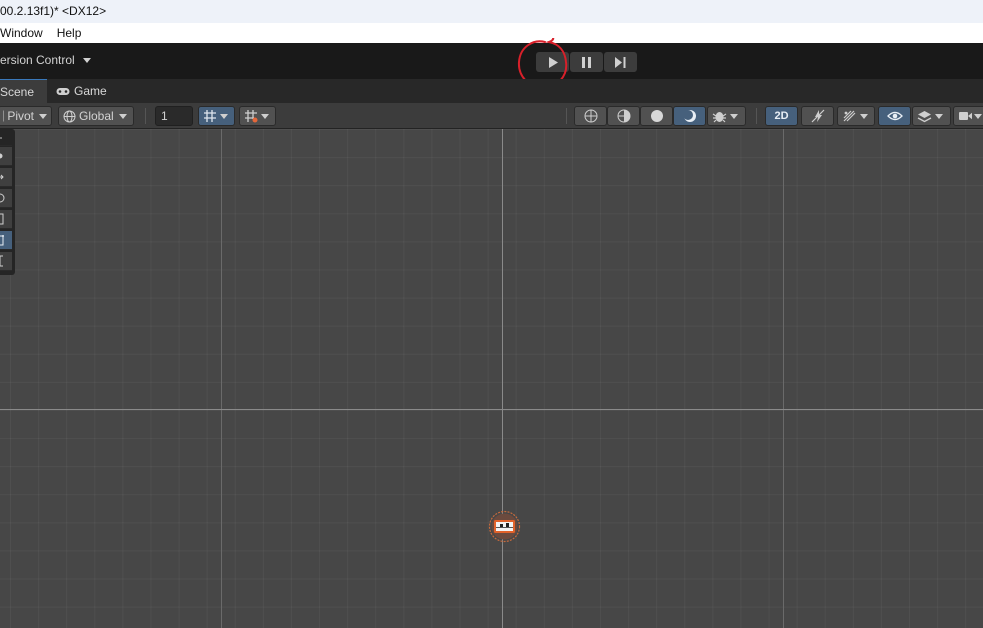  I want to click on play-button, so click(552, 62).